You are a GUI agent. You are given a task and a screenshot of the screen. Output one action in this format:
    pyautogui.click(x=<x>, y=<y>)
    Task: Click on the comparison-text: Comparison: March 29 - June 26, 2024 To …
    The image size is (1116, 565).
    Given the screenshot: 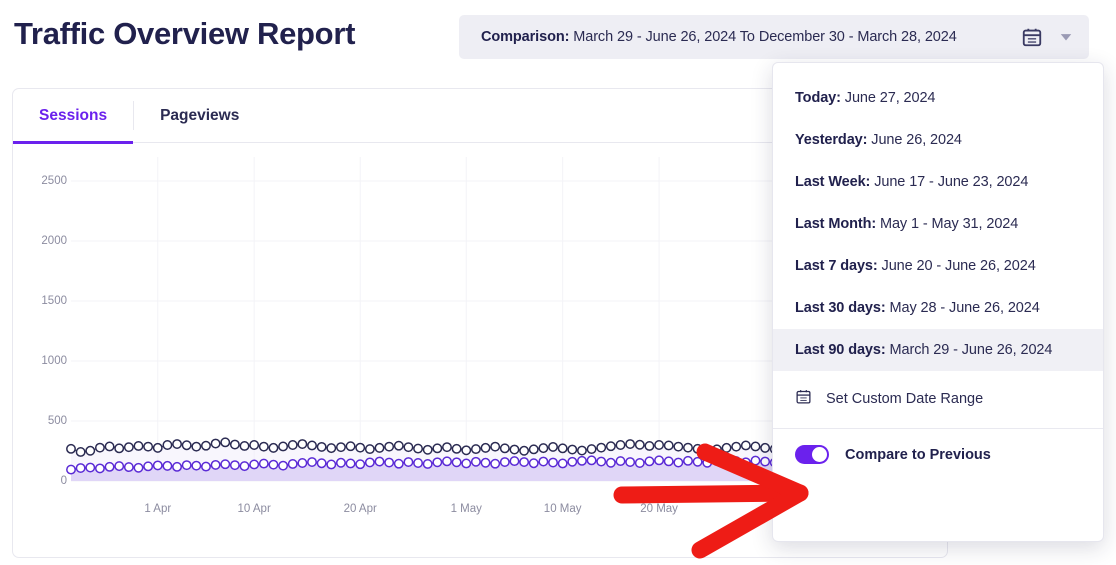 What is the action you would take?
    pyautogui.click(x=719, y=37)
    